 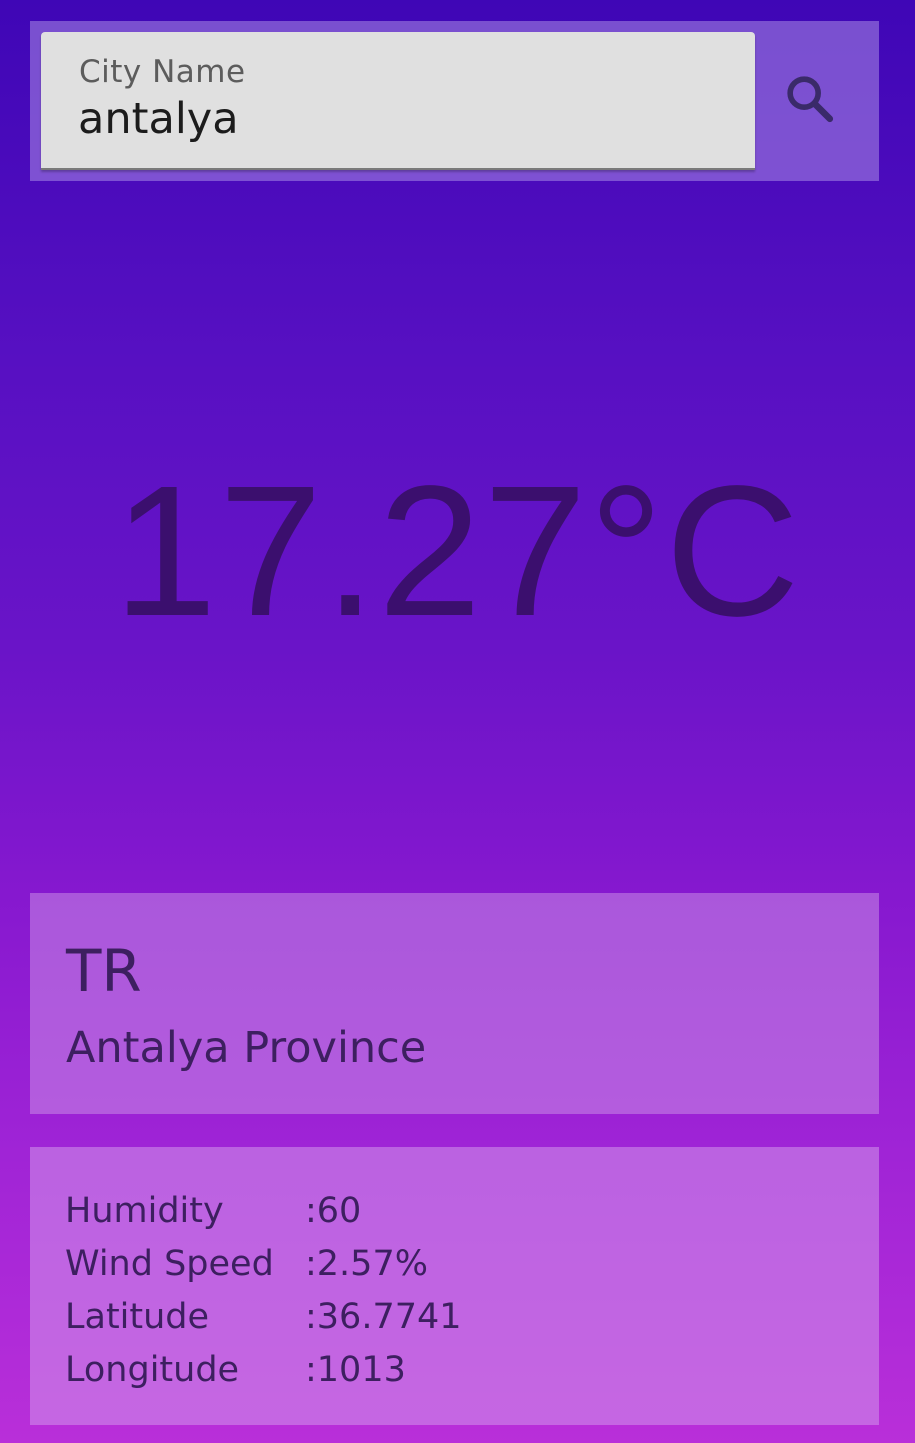 What do you see at coordinates (355, 1370) in the screenshot?
I see `longitude-value: :1013` at bounding box center [355, 1370].